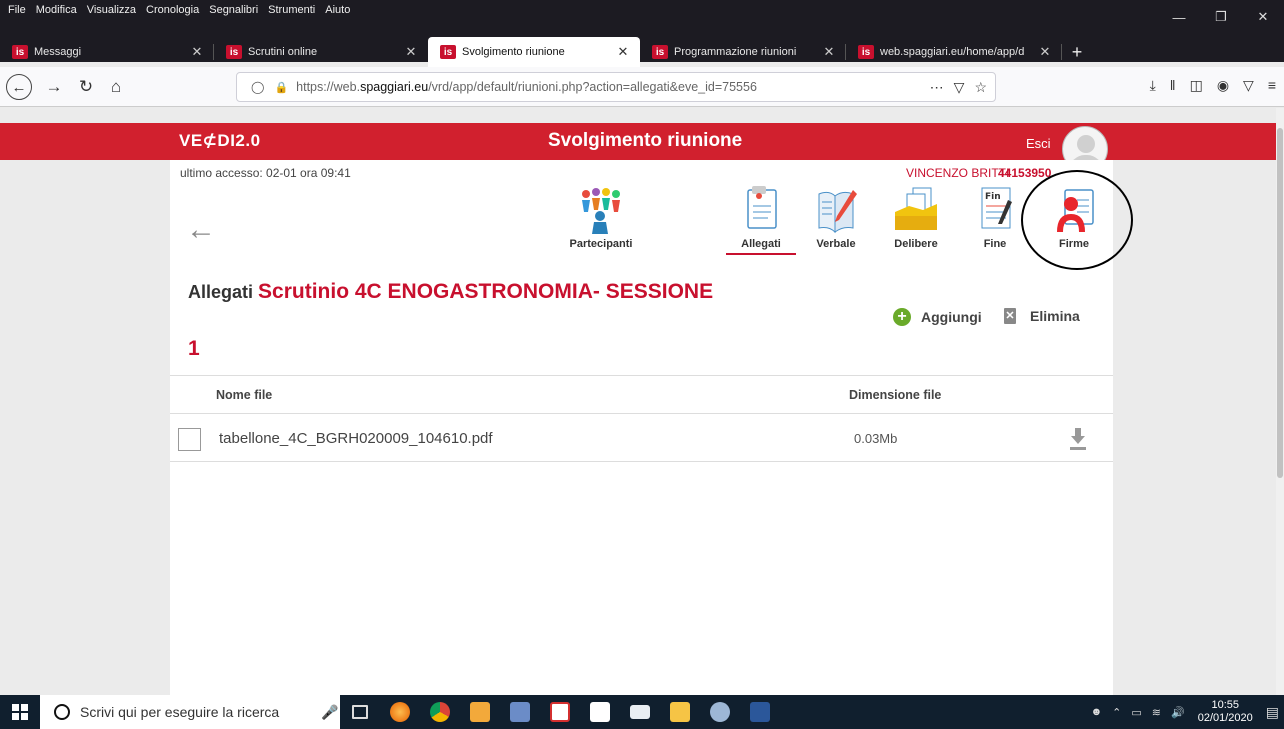 The image size is (1284, 729). What do you see at coordinates (937, 317) in the screenshot?
I see `add-button: + Aggiungi` at bounding box center [937, 317].